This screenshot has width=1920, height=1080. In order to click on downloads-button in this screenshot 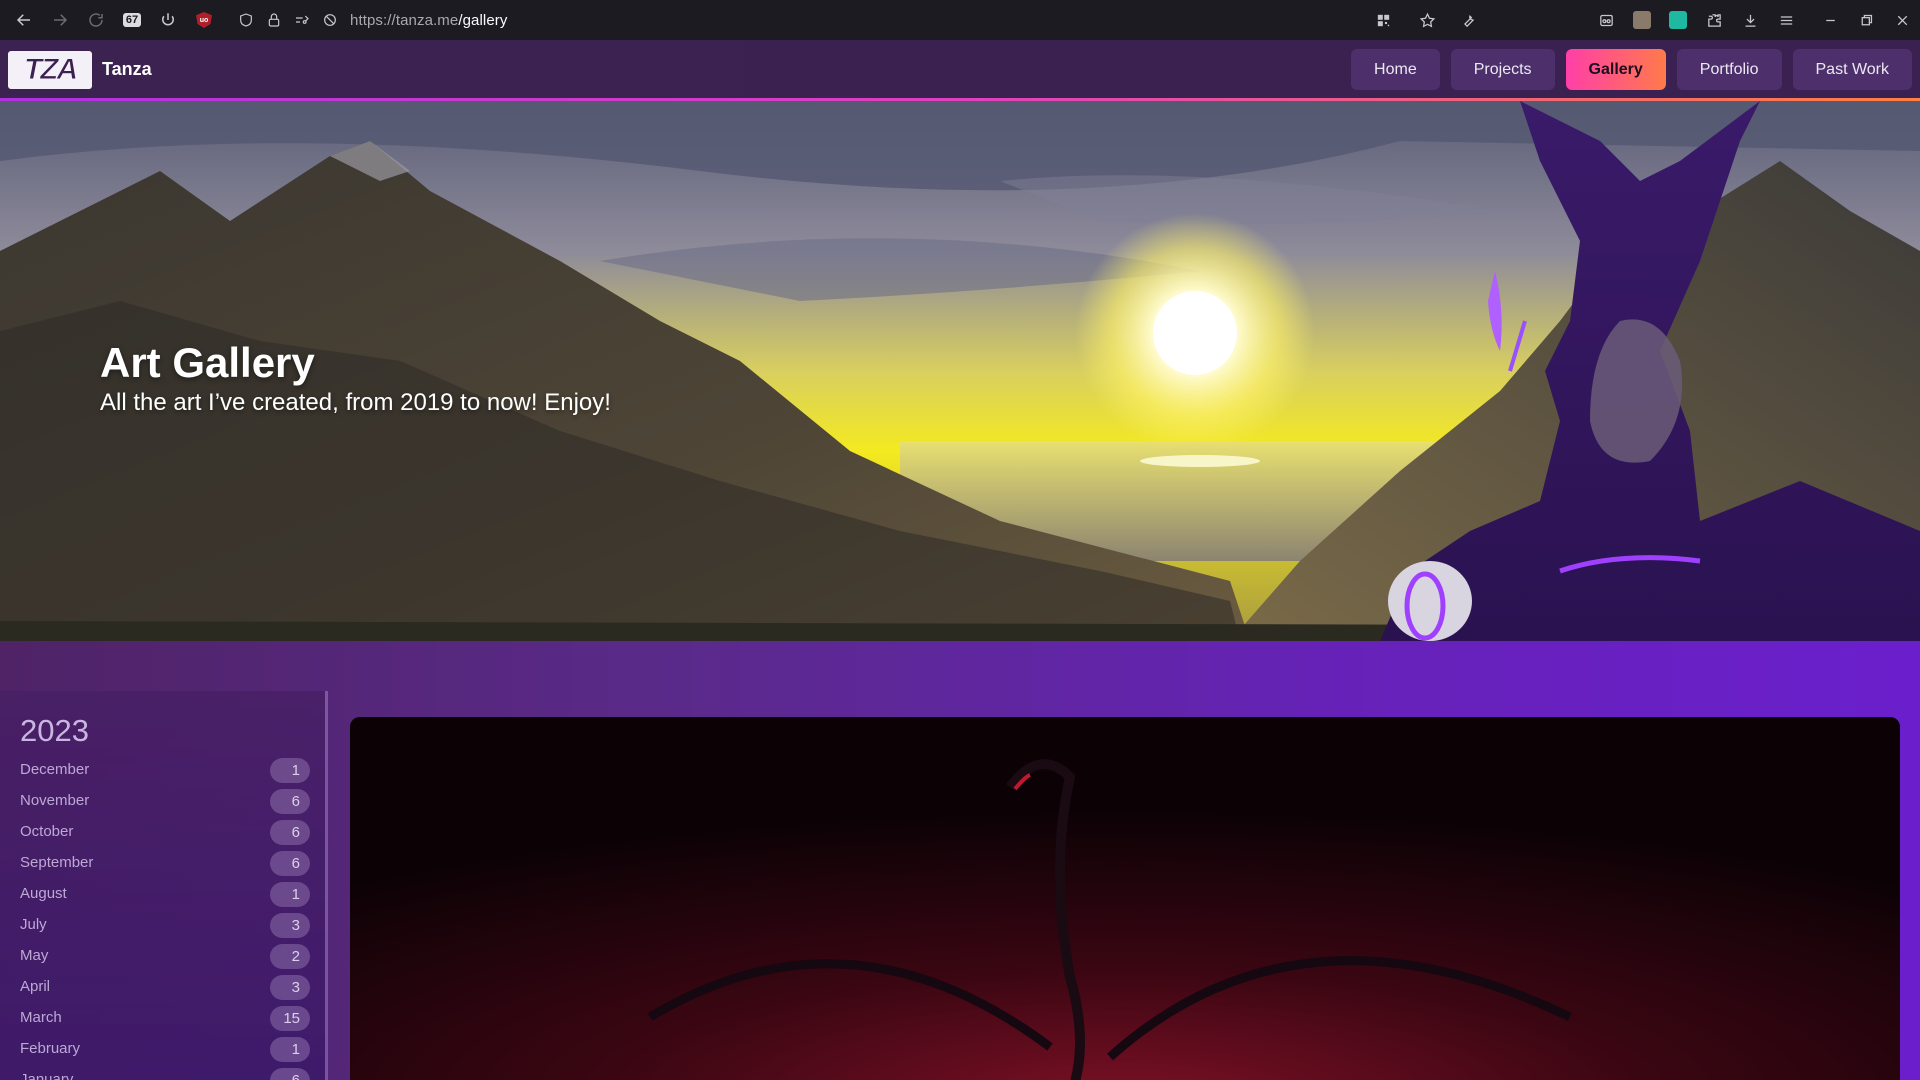, I will do `click(1750, 20)`.